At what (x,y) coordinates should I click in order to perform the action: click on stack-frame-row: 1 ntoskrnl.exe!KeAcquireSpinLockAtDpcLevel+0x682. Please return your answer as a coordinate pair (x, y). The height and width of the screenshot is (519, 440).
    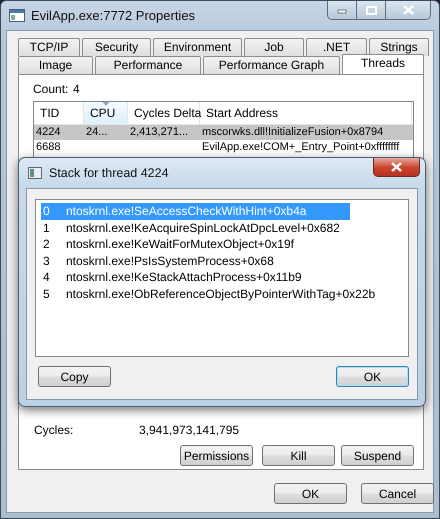
    Looking at the image, I should click on (195, 228).